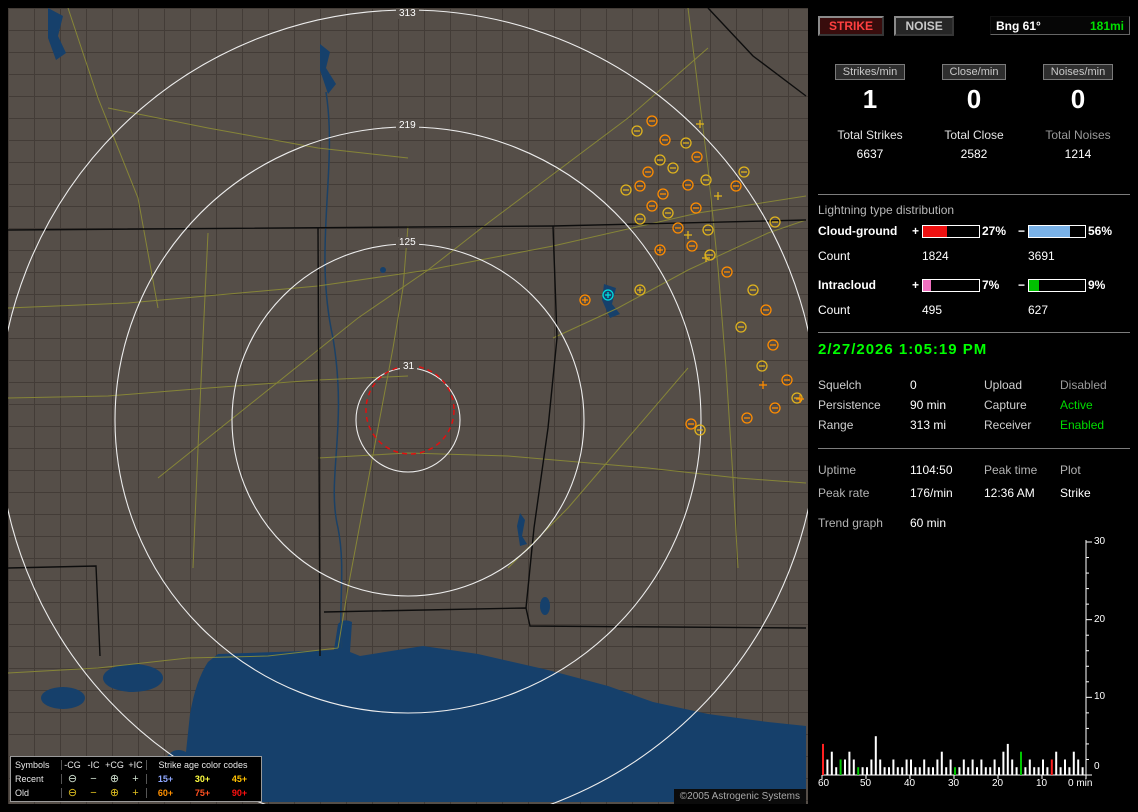 This screenshot has width=1138, height=812. Describe the element at coordinates (93, 793) in the screenshot. I see `neg-ic-old-icon: −` at that location.